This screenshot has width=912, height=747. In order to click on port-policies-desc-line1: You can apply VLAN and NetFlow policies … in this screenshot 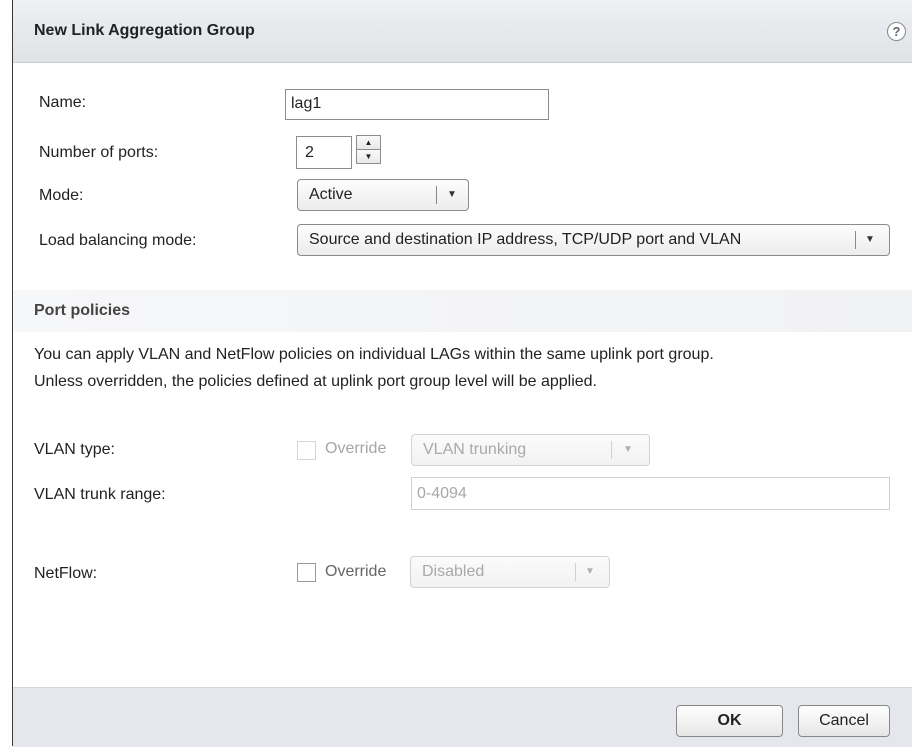, I will do `click(374, 354)`.